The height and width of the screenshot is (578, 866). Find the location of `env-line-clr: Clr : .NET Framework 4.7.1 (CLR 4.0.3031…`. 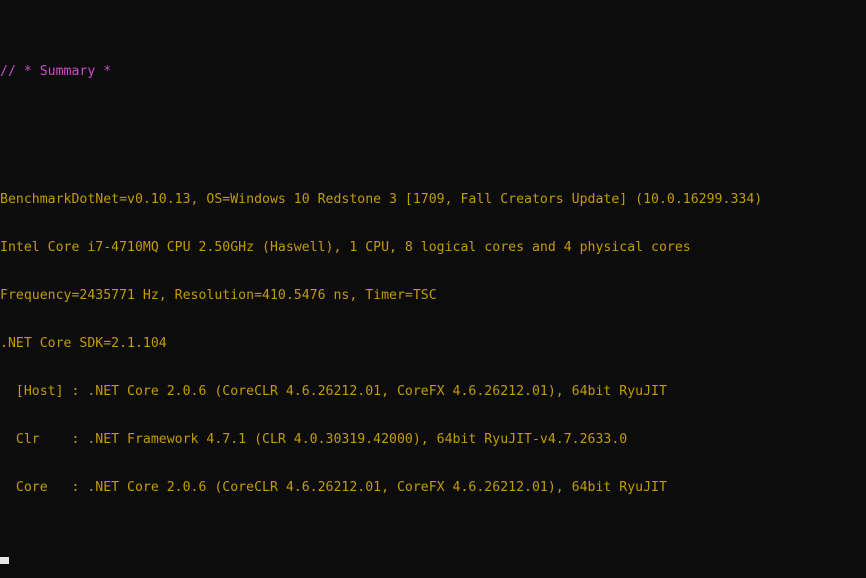

env-line-clr: Clr : .NET Framework 4.7.1 (CLR 4.0.3031… is located at coordinates (314, 439).